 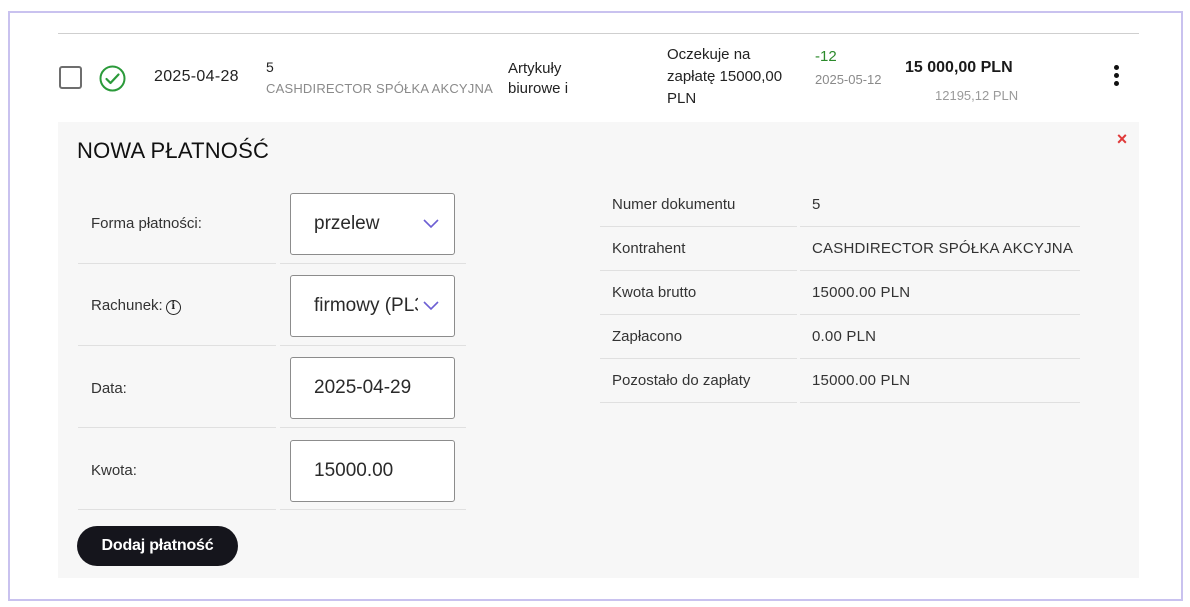 I want to click on amount-label: Kwota:, so click(x=114, y=470).